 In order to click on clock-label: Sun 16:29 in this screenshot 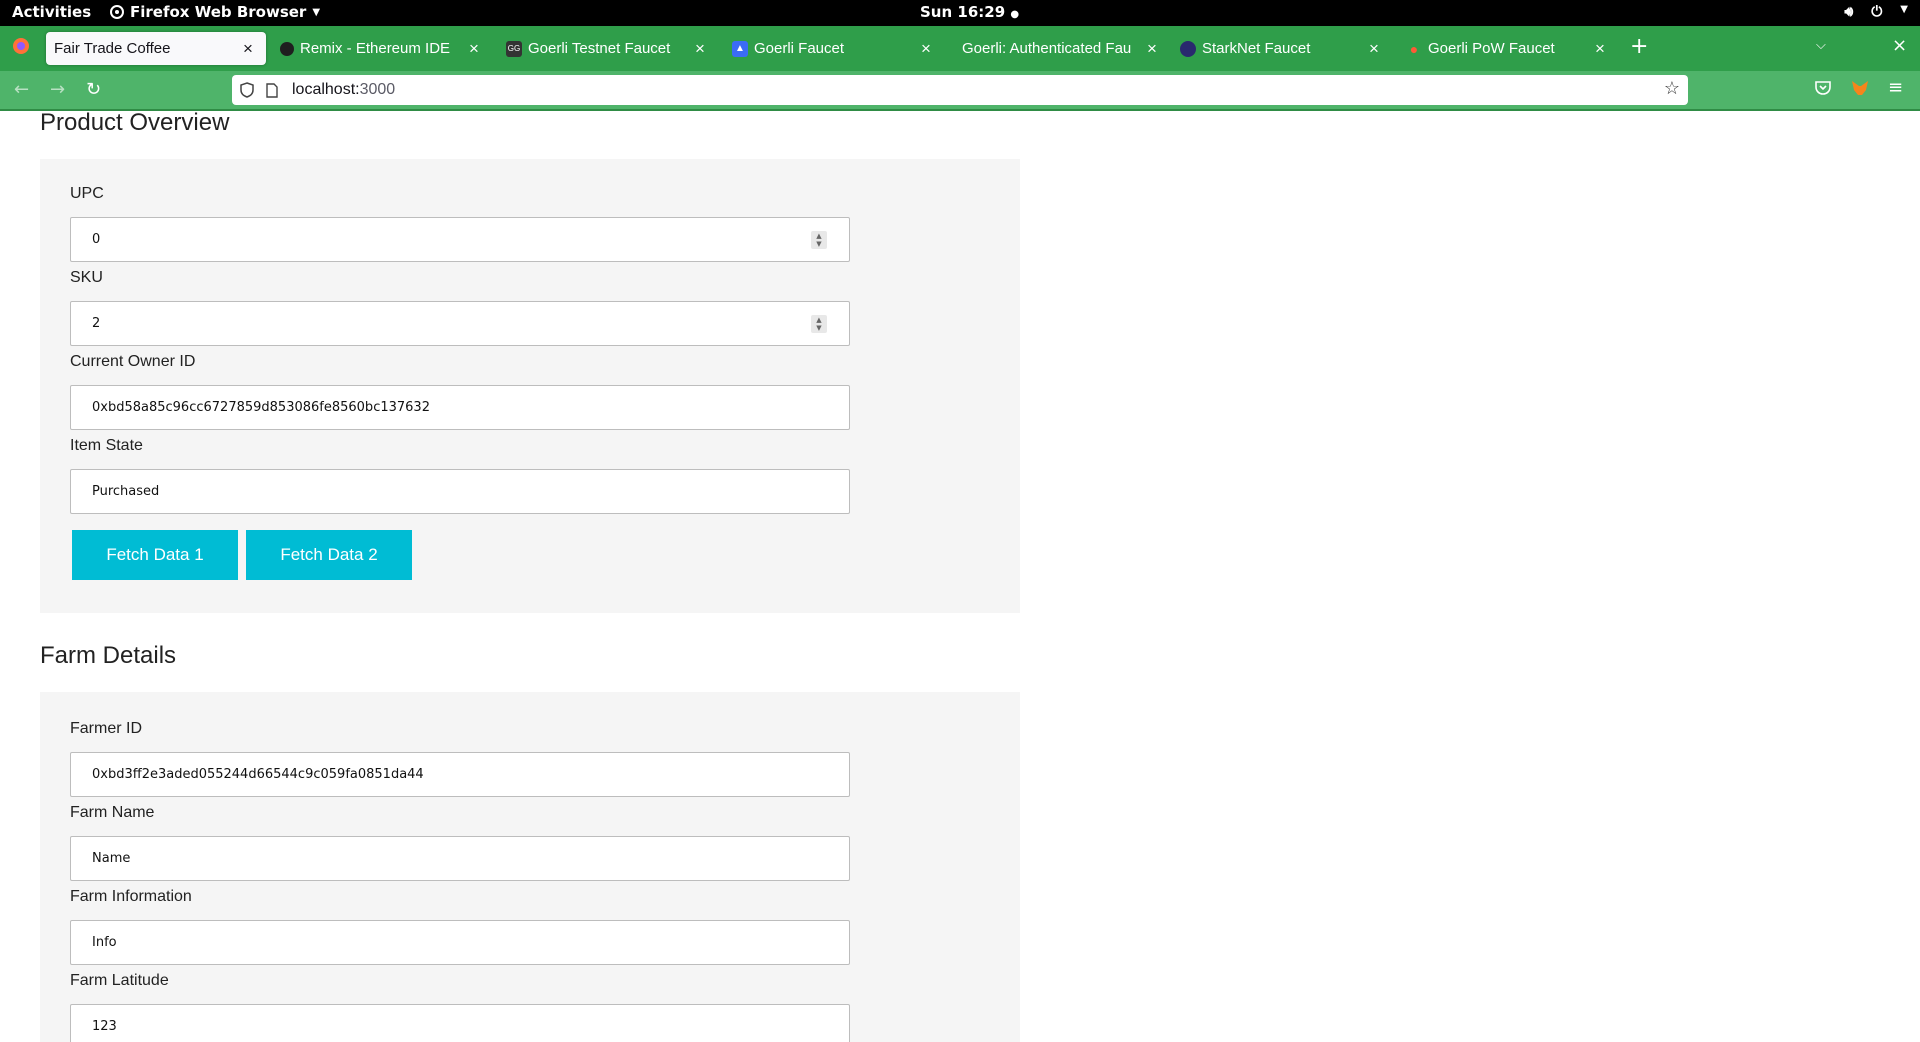, I will do `click(963, 12)`.